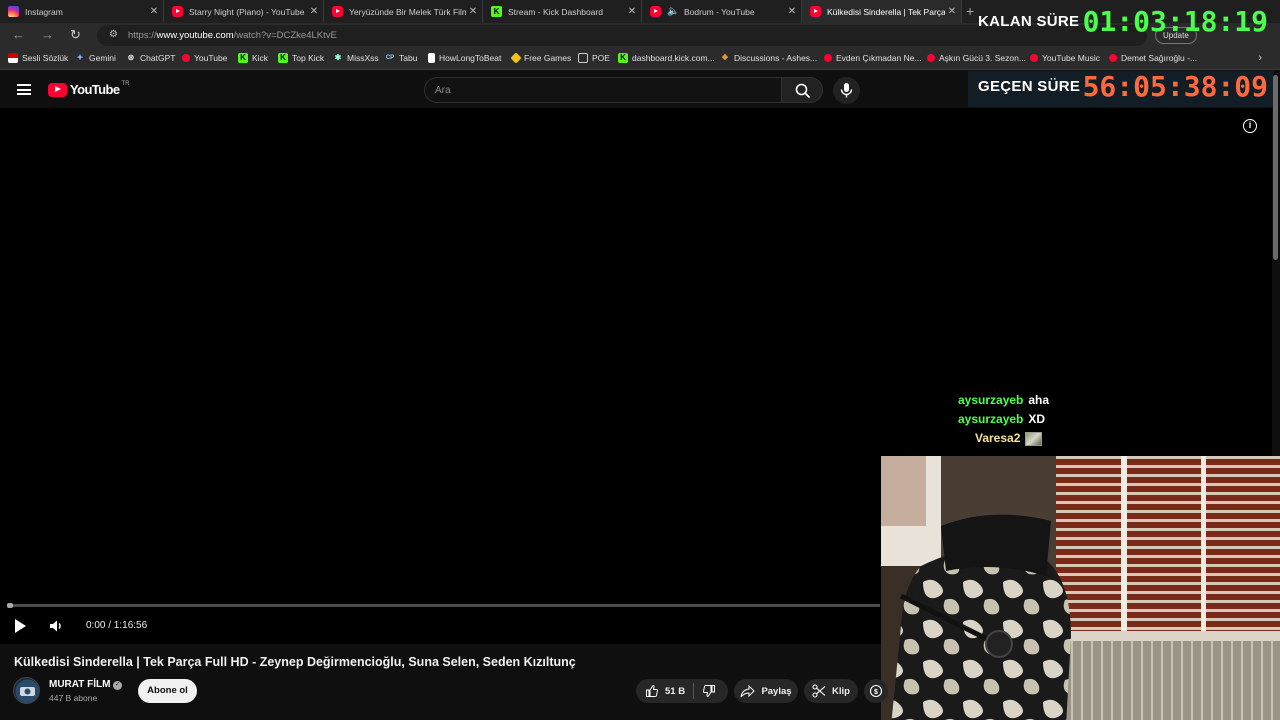 The height and width of the screenshot is (720, 1280). What do you see at coordinates (431, 58) in the screenshot?
I see `hltb-icon` at bounding box center [431, 58].